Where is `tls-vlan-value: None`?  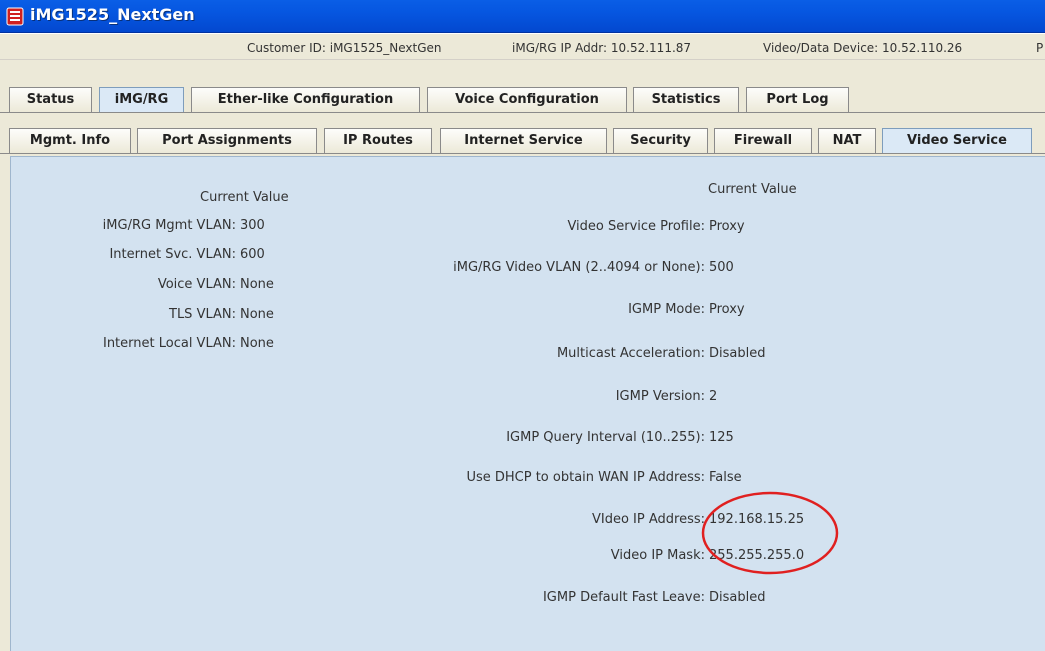
tls-vlan-value: None is located at coordinates (257, 314).